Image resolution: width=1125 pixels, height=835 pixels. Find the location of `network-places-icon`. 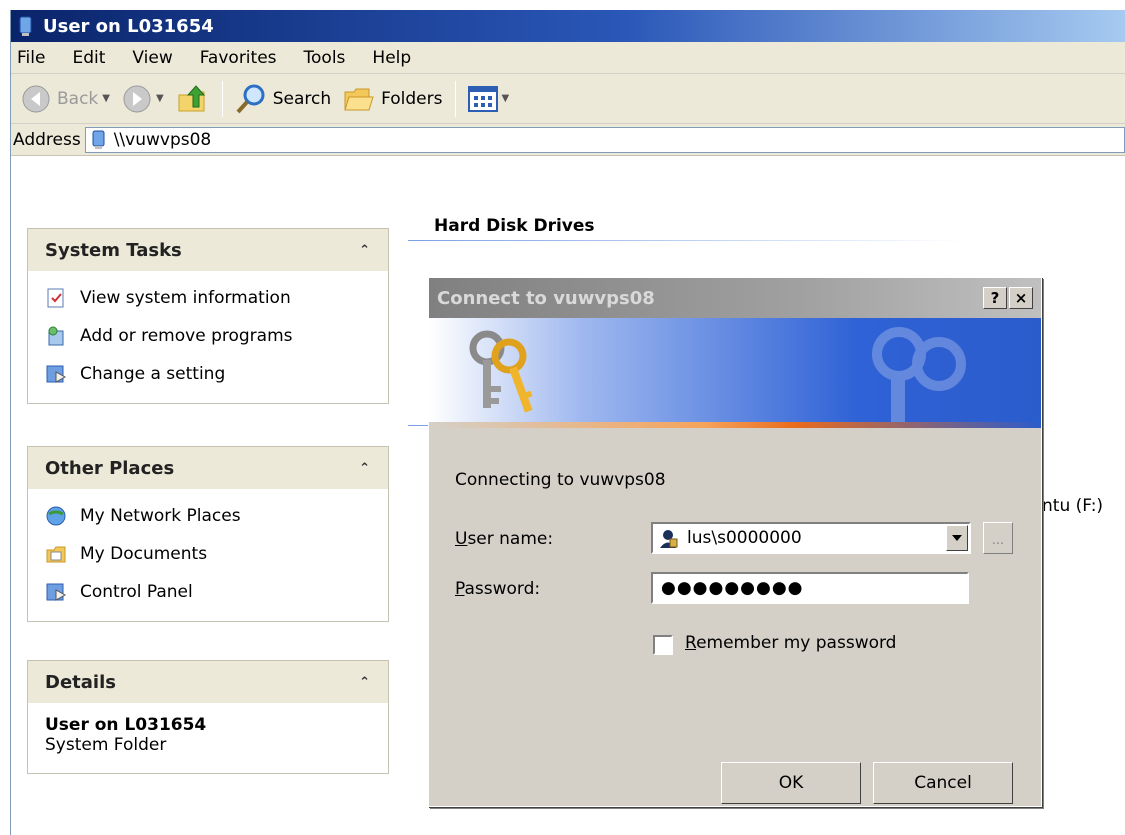

network-places-icon is located at coordinates (56, 516).